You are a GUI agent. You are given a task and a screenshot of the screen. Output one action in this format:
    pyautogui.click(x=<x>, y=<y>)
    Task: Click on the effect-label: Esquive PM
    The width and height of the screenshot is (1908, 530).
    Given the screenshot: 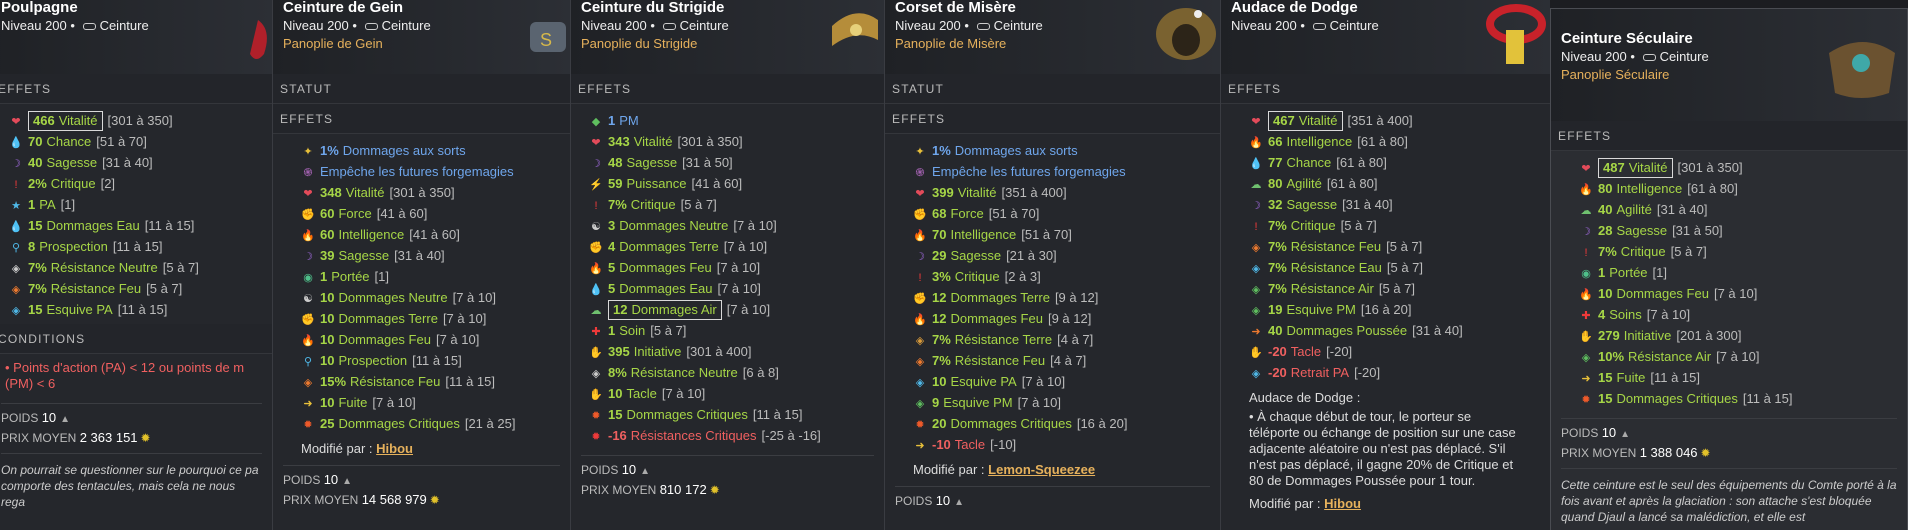 What is the action you would take?
    pyautogui.click(x=978, y=402)
    